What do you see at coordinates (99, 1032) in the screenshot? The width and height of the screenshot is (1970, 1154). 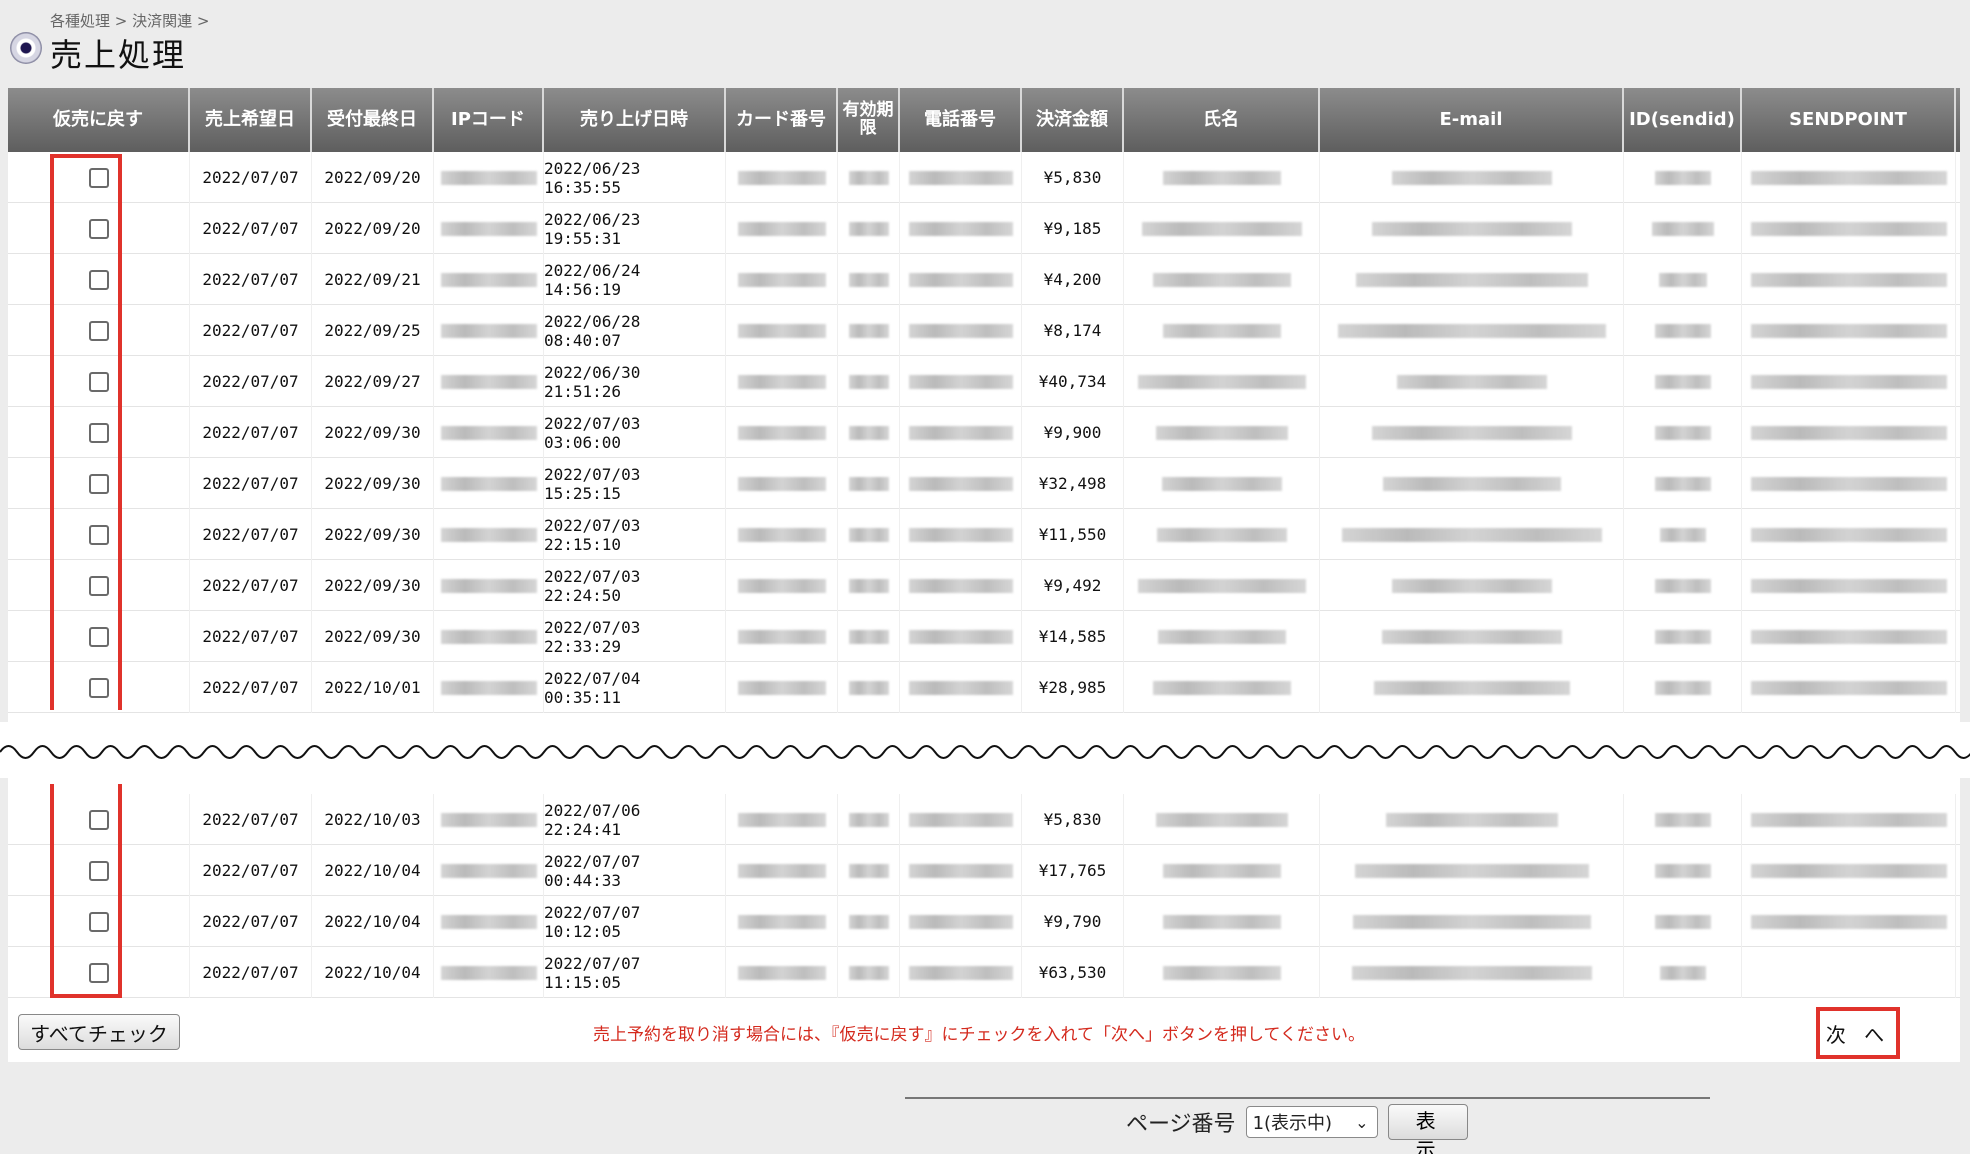 I see `check-all-button: すべてチェック` at bounding box center [99, 1032].